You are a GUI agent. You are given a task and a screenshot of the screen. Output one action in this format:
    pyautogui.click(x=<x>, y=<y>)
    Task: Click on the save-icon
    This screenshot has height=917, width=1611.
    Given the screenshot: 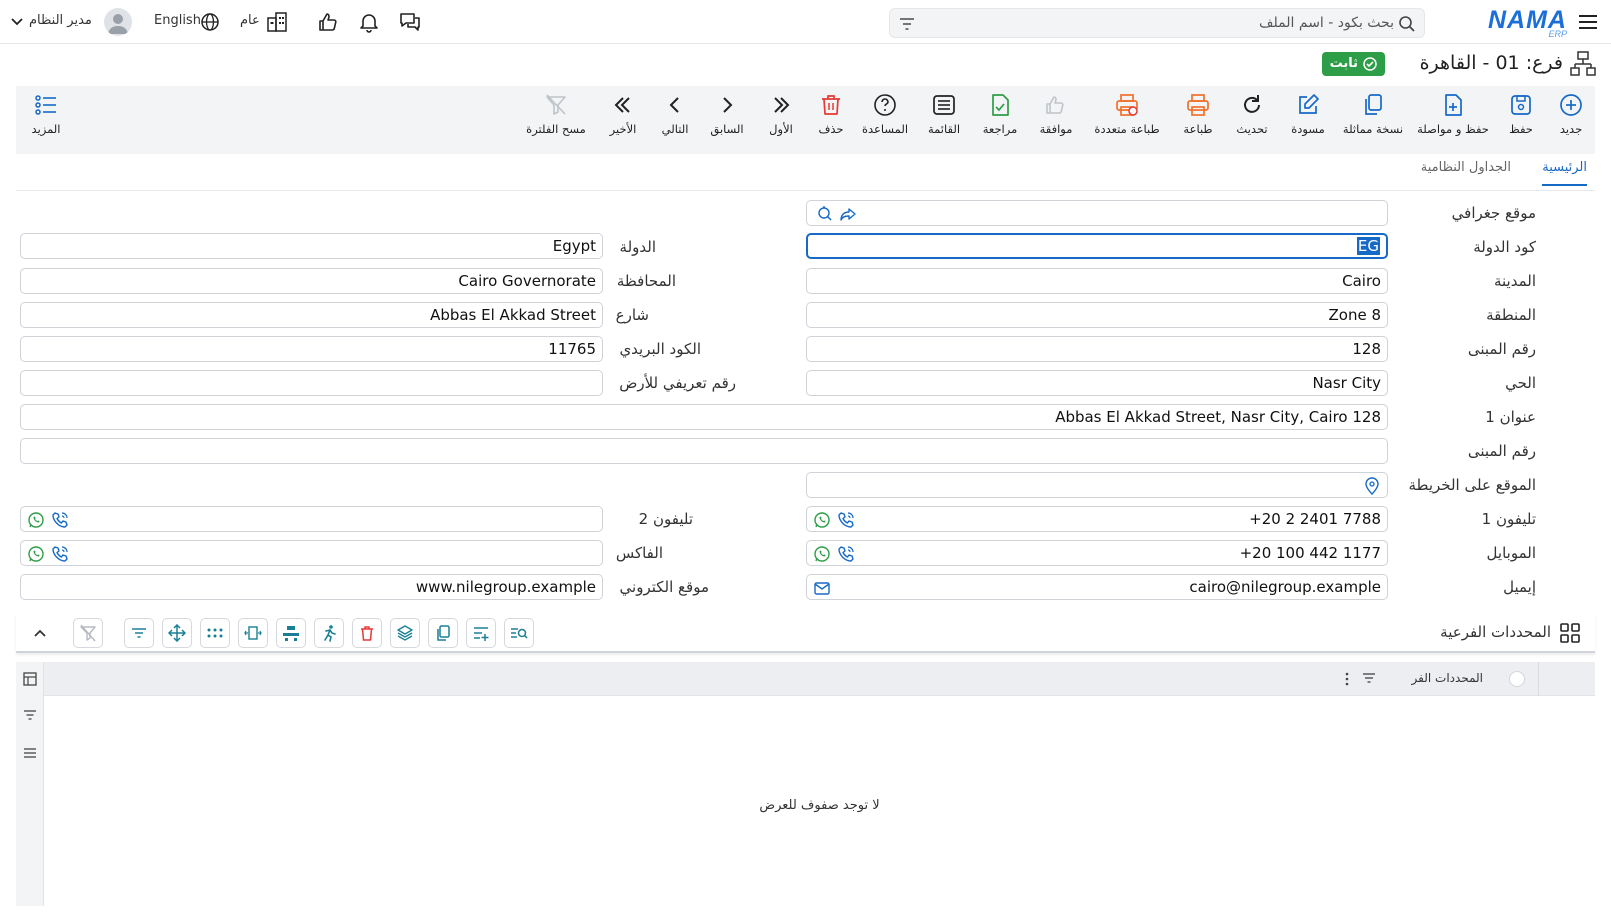 What is the action you would take?
    pyautogui.click(x=1521, y=105)
    